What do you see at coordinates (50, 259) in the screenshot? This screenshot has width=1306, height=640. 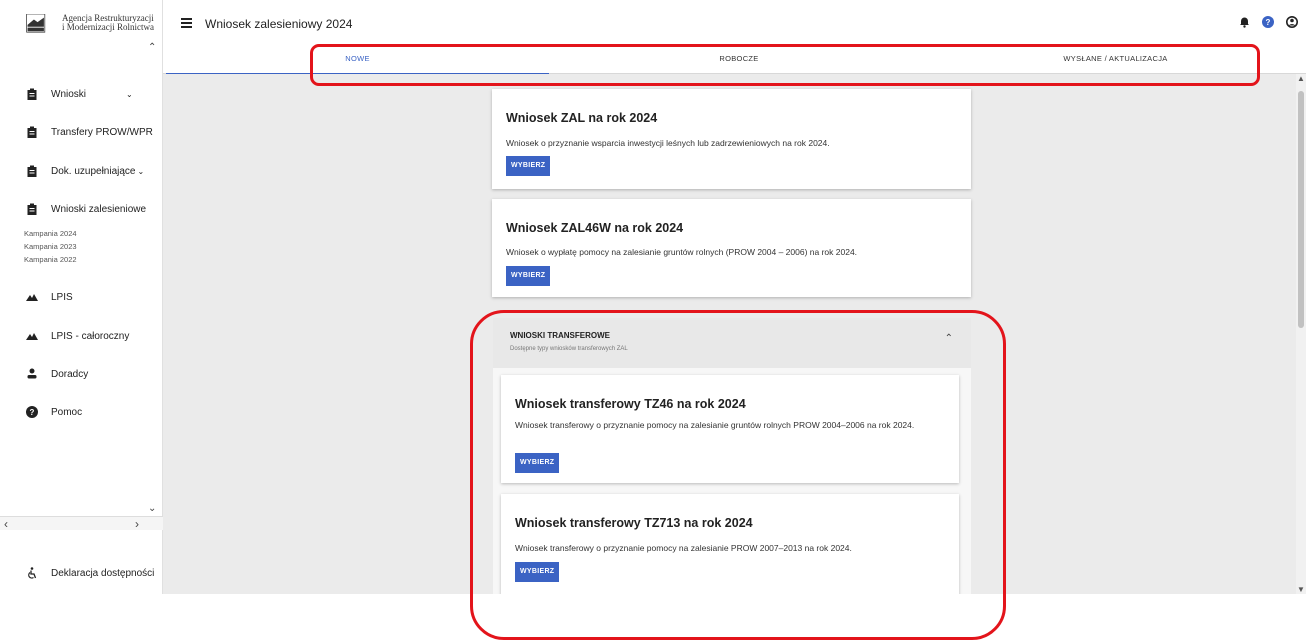 I see `sidebar-subitem-kampania-2022: Kampania 2022` at bounding box center [50, 259].